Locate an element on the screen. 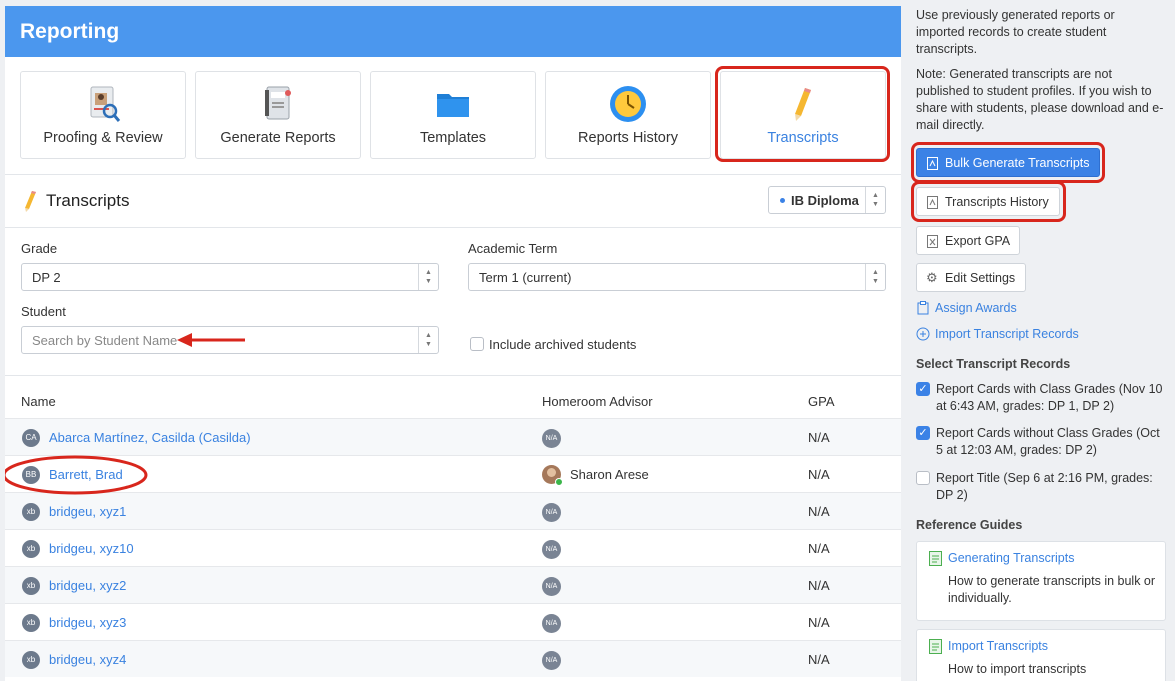  program-dot is located at coordinates (782, 200).